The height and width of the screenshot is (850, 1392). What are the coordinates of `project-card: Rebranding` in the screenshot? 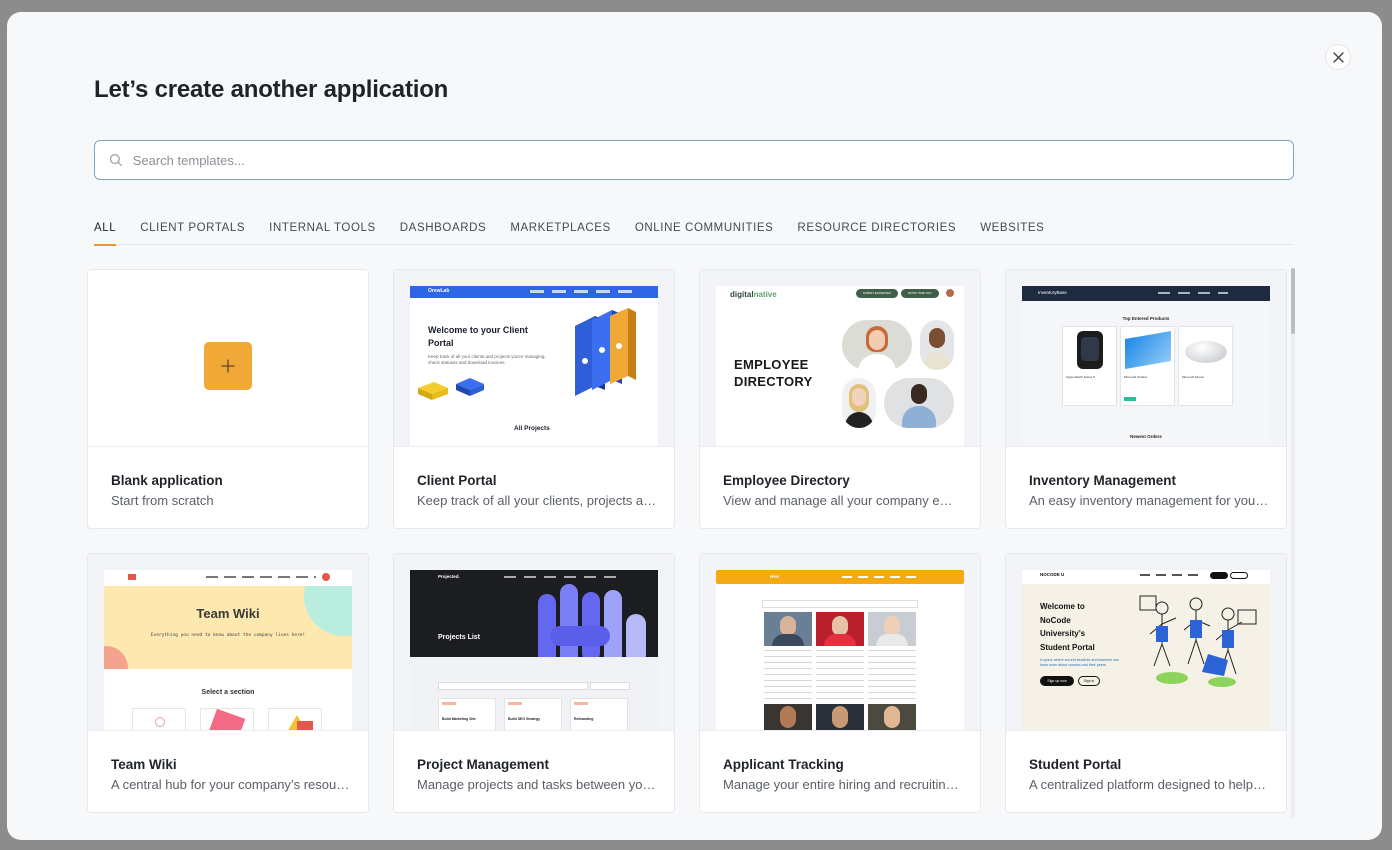 It's located at (599, 714).